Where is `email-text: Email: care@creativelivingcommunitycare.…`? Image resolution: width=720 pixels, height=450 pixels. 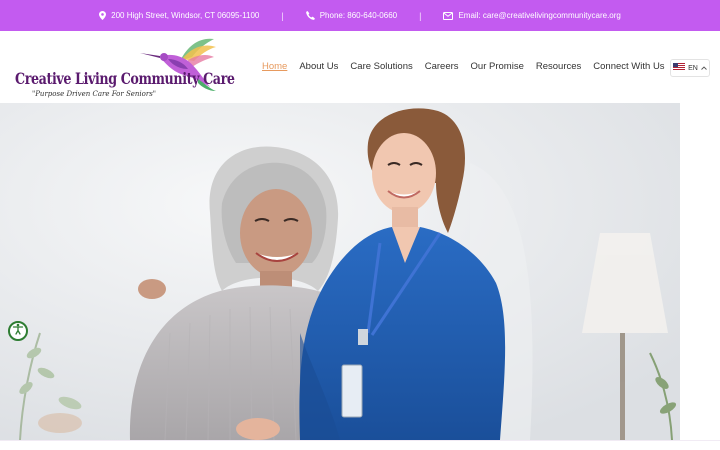 email-text: Email: care@creativelivingcommunitycare.… is located at coordinates (539, 15).